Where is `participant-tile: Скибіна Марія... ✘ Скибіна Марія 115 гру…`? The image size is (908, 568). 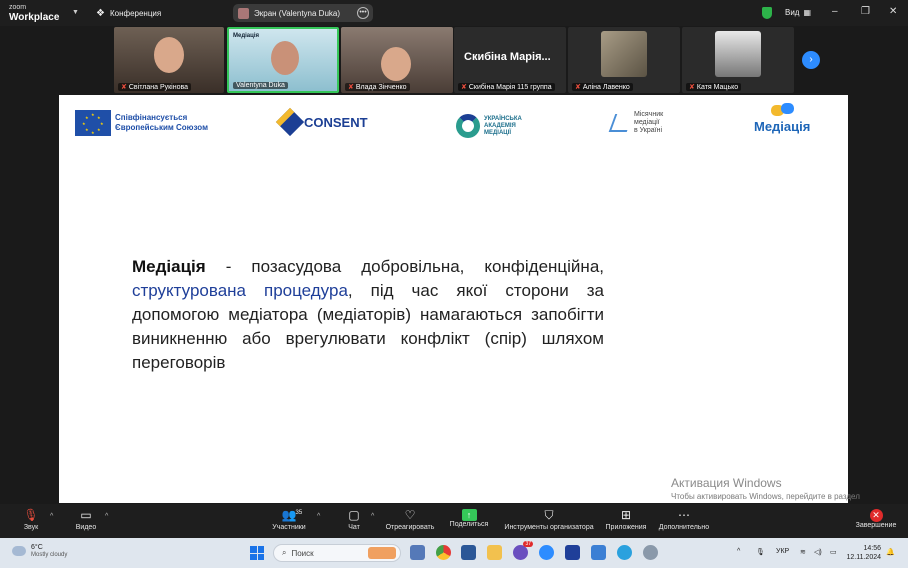 participant-tile: Скибіна Марія... ✘ Скибіна Марія 115 гру… is located at coordinates (510, 60).